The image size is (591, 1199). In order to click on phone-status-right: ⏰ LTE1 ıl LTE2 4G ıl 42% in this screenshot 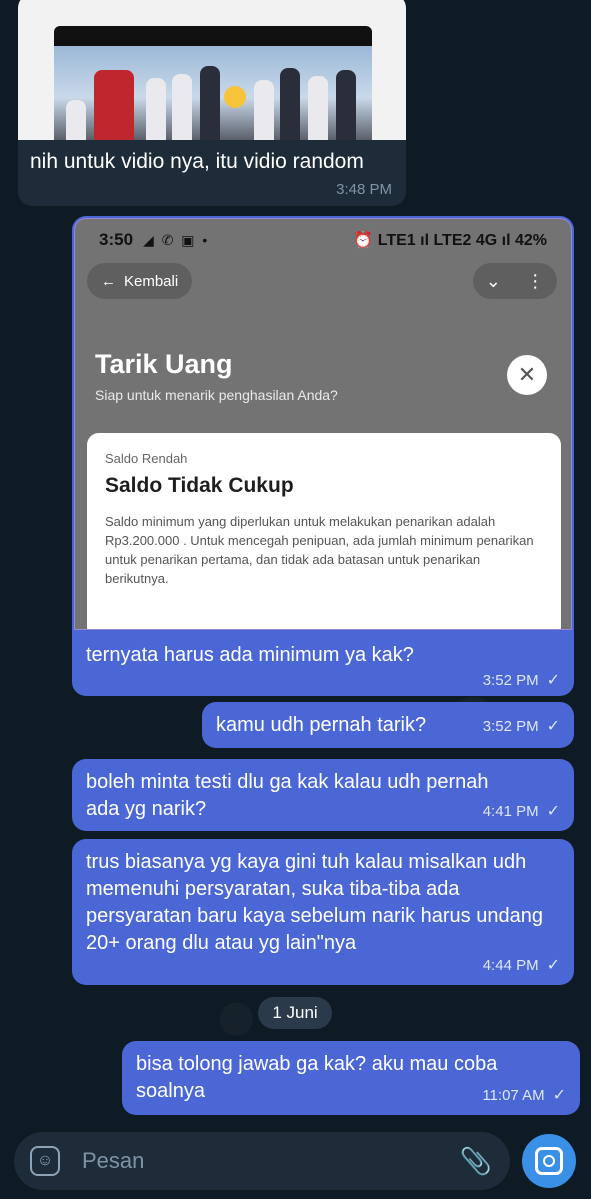, I will do `click(450, 240)`.